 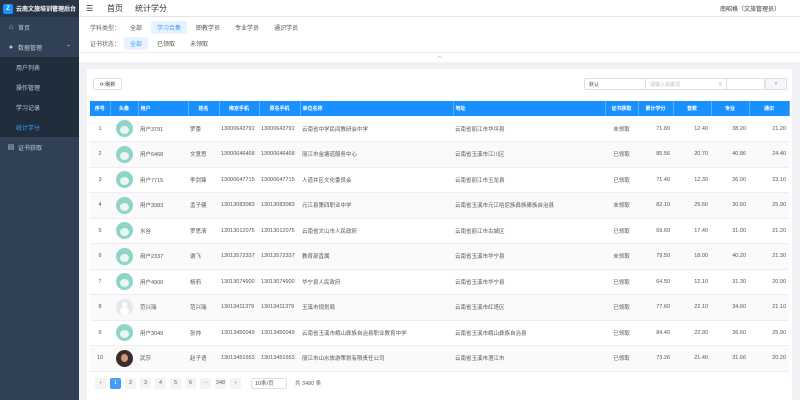 What do you see at coordinates (100, 383) in the screenshot?
I see `prev-page-button: ‹` at bounding box center [100, 383].